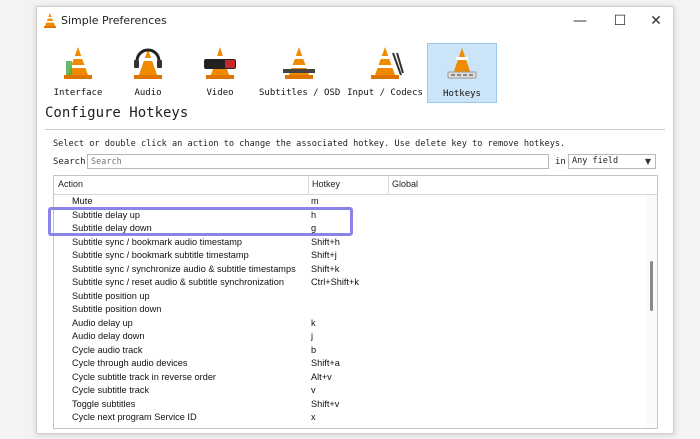  What do you see at coordinates (114, 20) in the screenshot?
I see `window-title: Simple Preferences` at bounding box center [114, 20].